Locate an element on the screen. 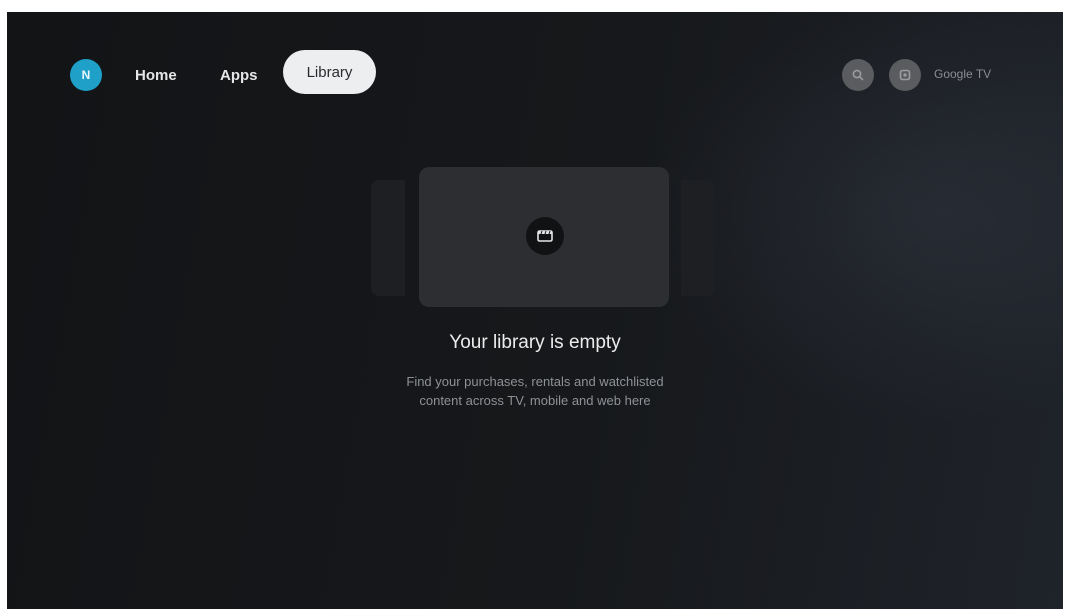  settings-icon is located at coordinates (905, 75).